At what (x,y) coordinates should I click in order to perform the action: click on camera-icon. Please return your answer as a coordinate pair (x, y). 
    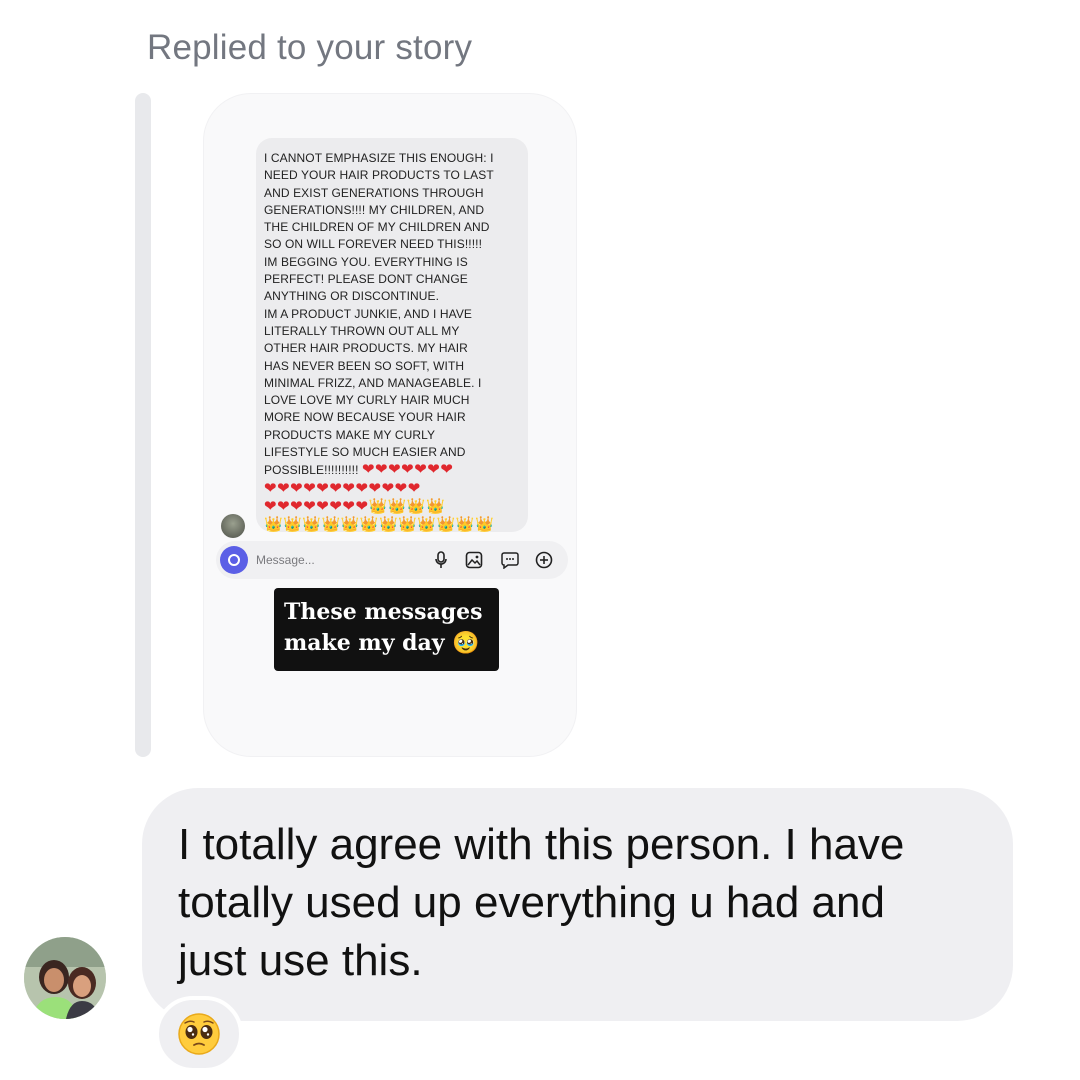
    Looking at the image, I should click on (234, 560).